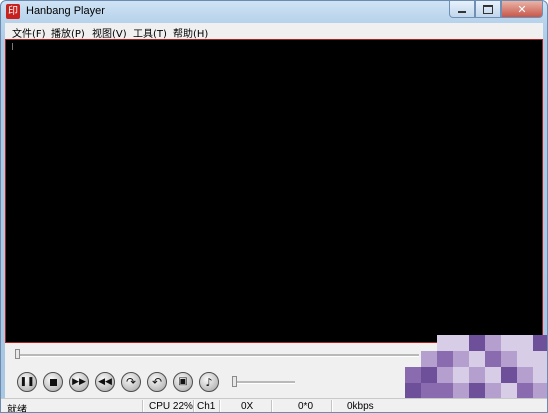 The height and width of the screenshot is (413, 548). What do you see at coordinates (29, 32) in the screenshot?
I see `menu-file: 文件(F)` at bounding box center [29, 32].